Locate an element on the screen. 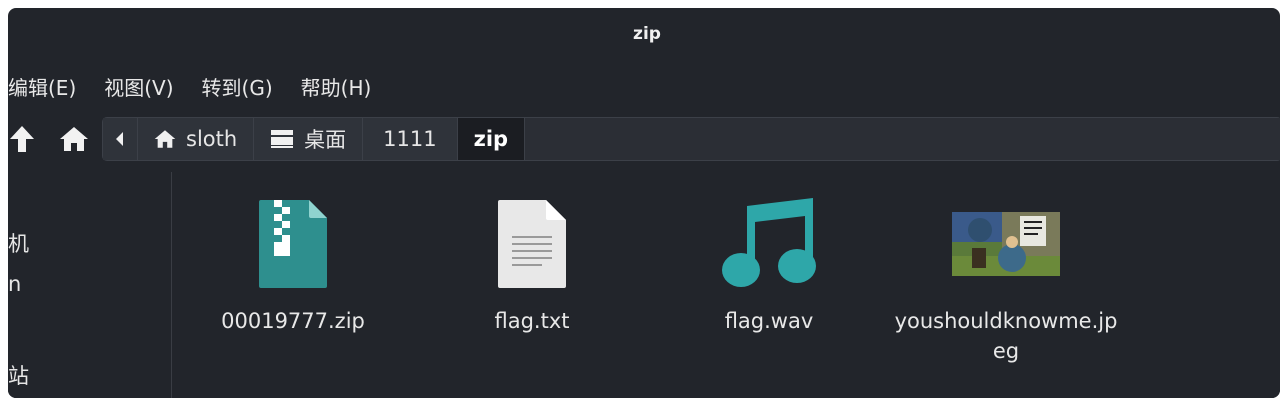  file-item: flag.txt is located at coordinates (532, 265).